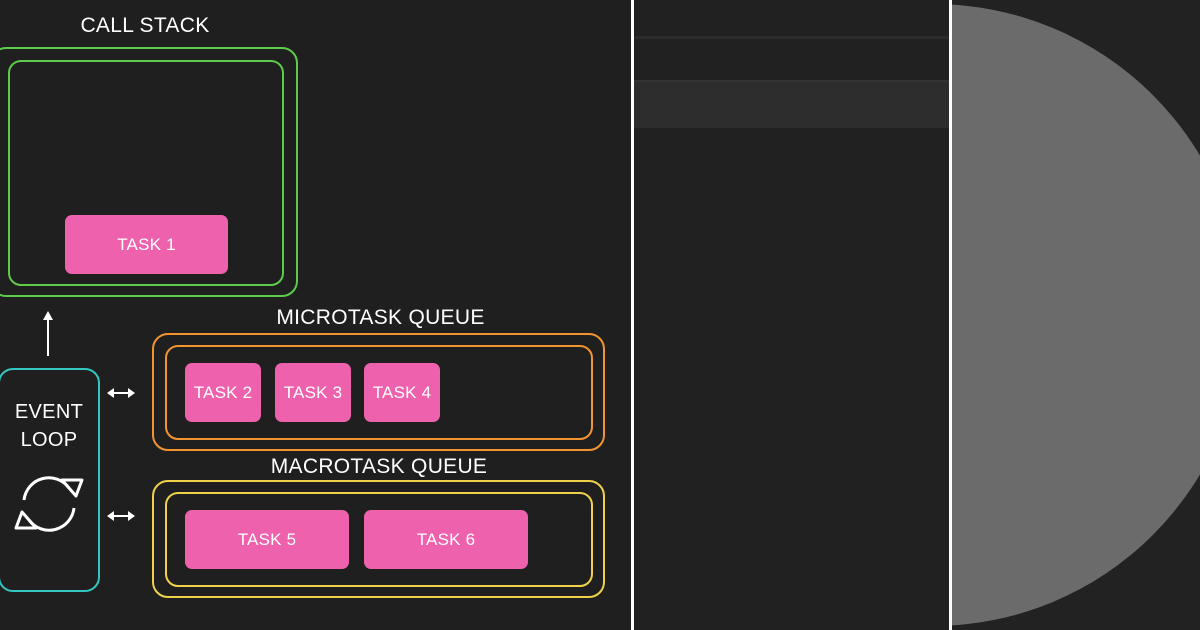 The height and width of the screenshot is (630, 1200). Describe the element at coordinates (313, 392) in the screenshot. I see `microtask-task-3: TASK 3` at that location.